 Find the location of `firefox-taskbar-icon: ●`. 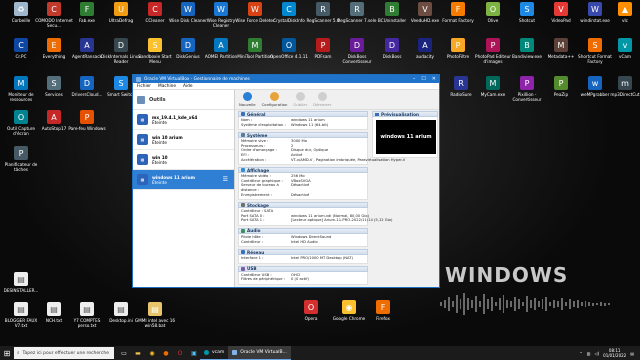

firefox-taskbar-icon: ● is located at coordinates (166, 353).